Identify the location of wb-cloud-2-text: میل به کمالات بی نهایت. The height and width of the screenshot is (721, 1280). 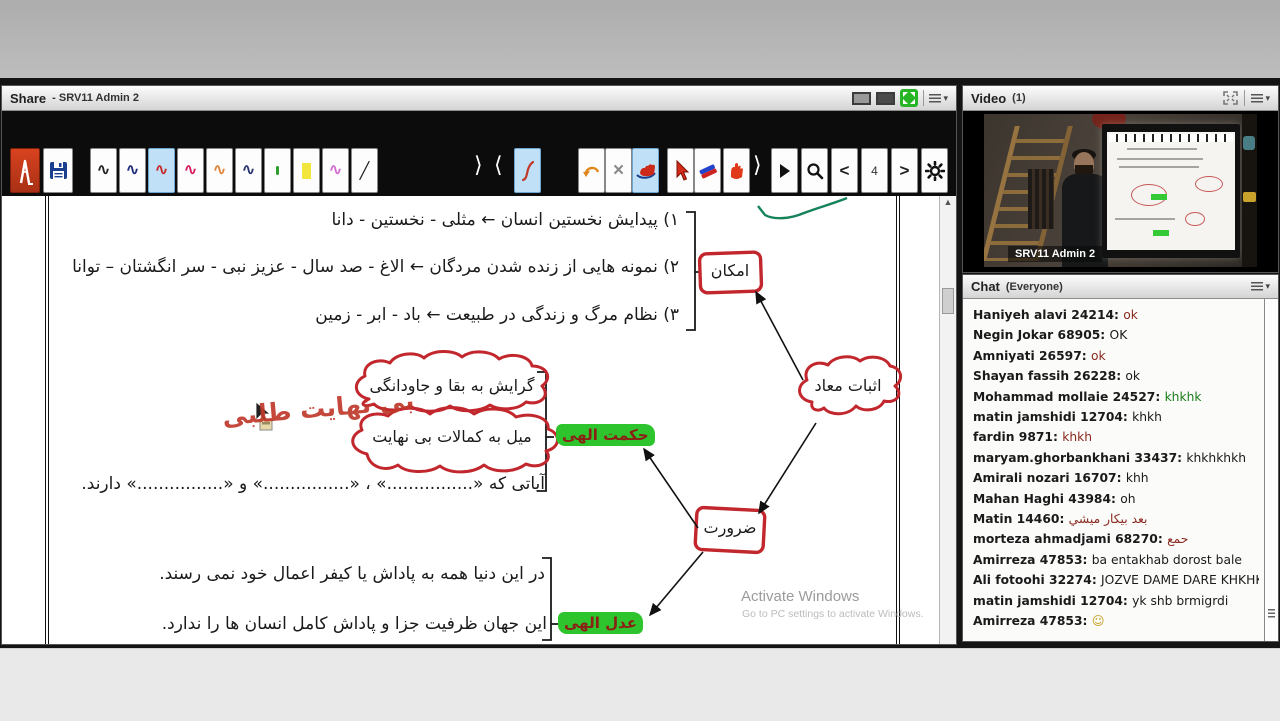
(452, 436).